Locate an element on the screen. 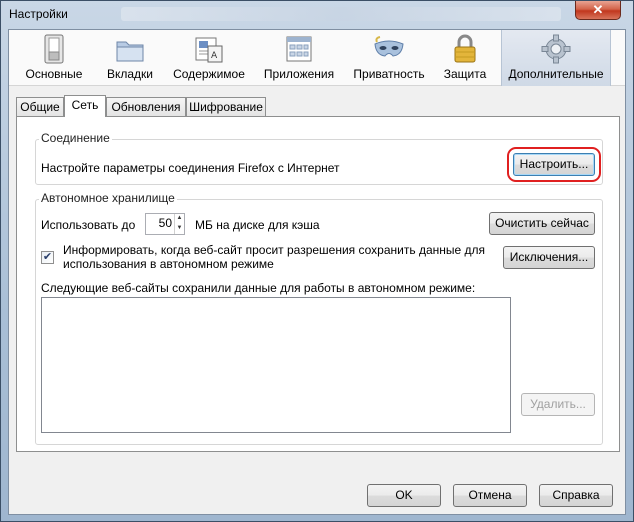 The image size is (634, 522). ok-button: OK is located at coordinates (404, 495).